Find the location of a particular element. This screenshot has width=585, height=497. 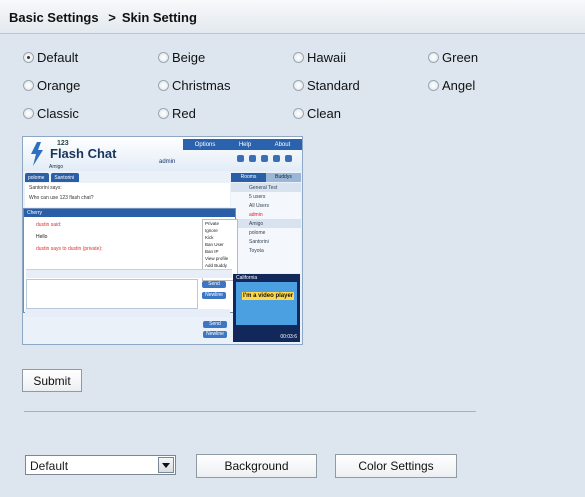

preview-send-button-bottom: Send is located at coordinates (215, 324).